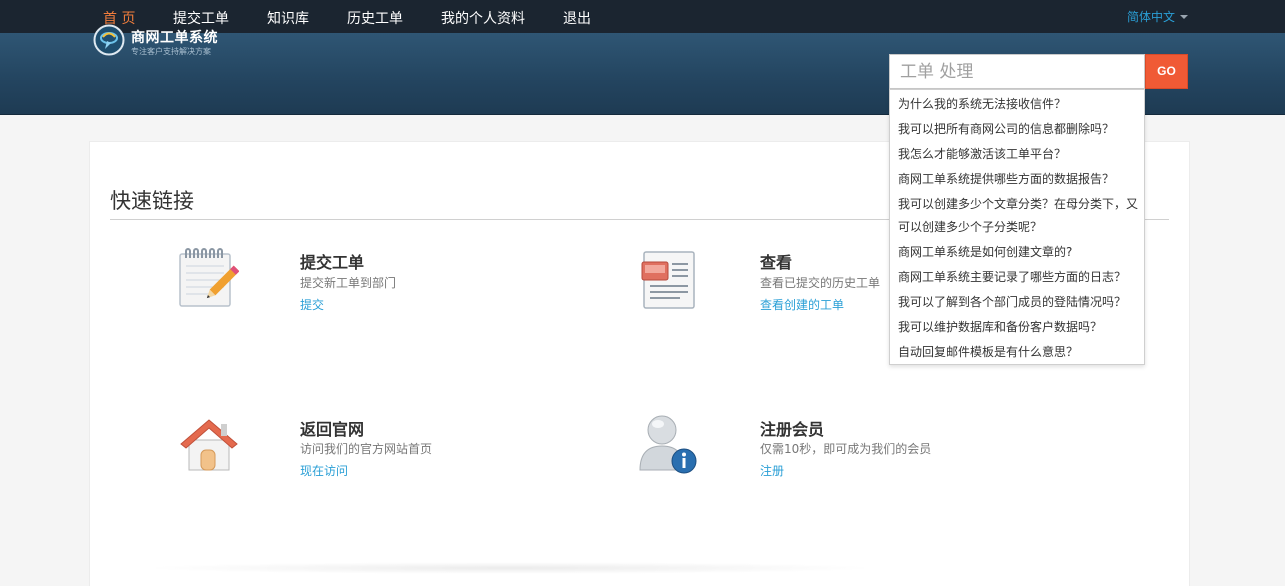 The image size is (1285, 586). What do you see at coordinates (820, 283) in the screenshot?
I see `view-desc: 查看已提交的历史工单` at bounding box center [820, 283].